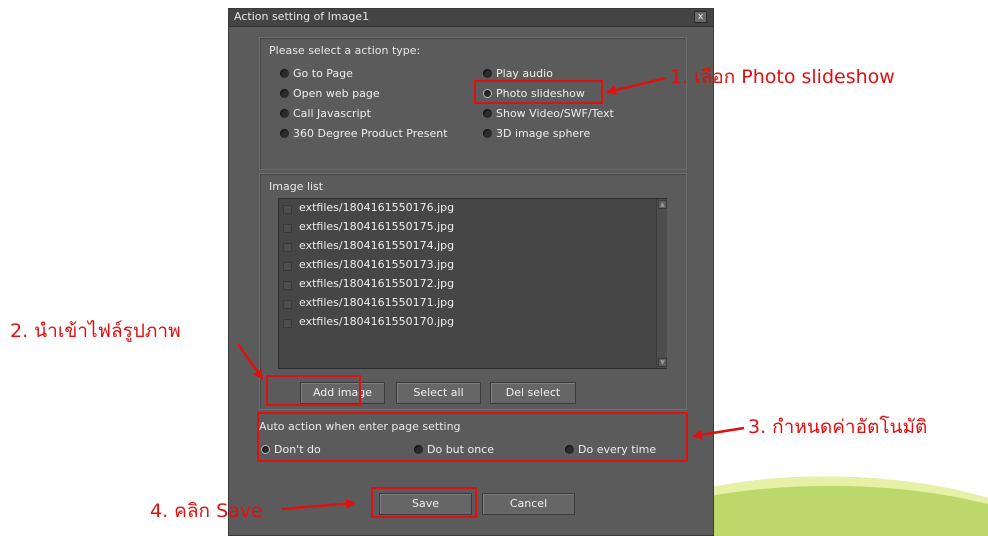 The width and height of the screenshot is (988, 536). What do you see at coordinates (318, 504) in the screenshot?
I see `arrow-step4` at bounding box center [318, 504].